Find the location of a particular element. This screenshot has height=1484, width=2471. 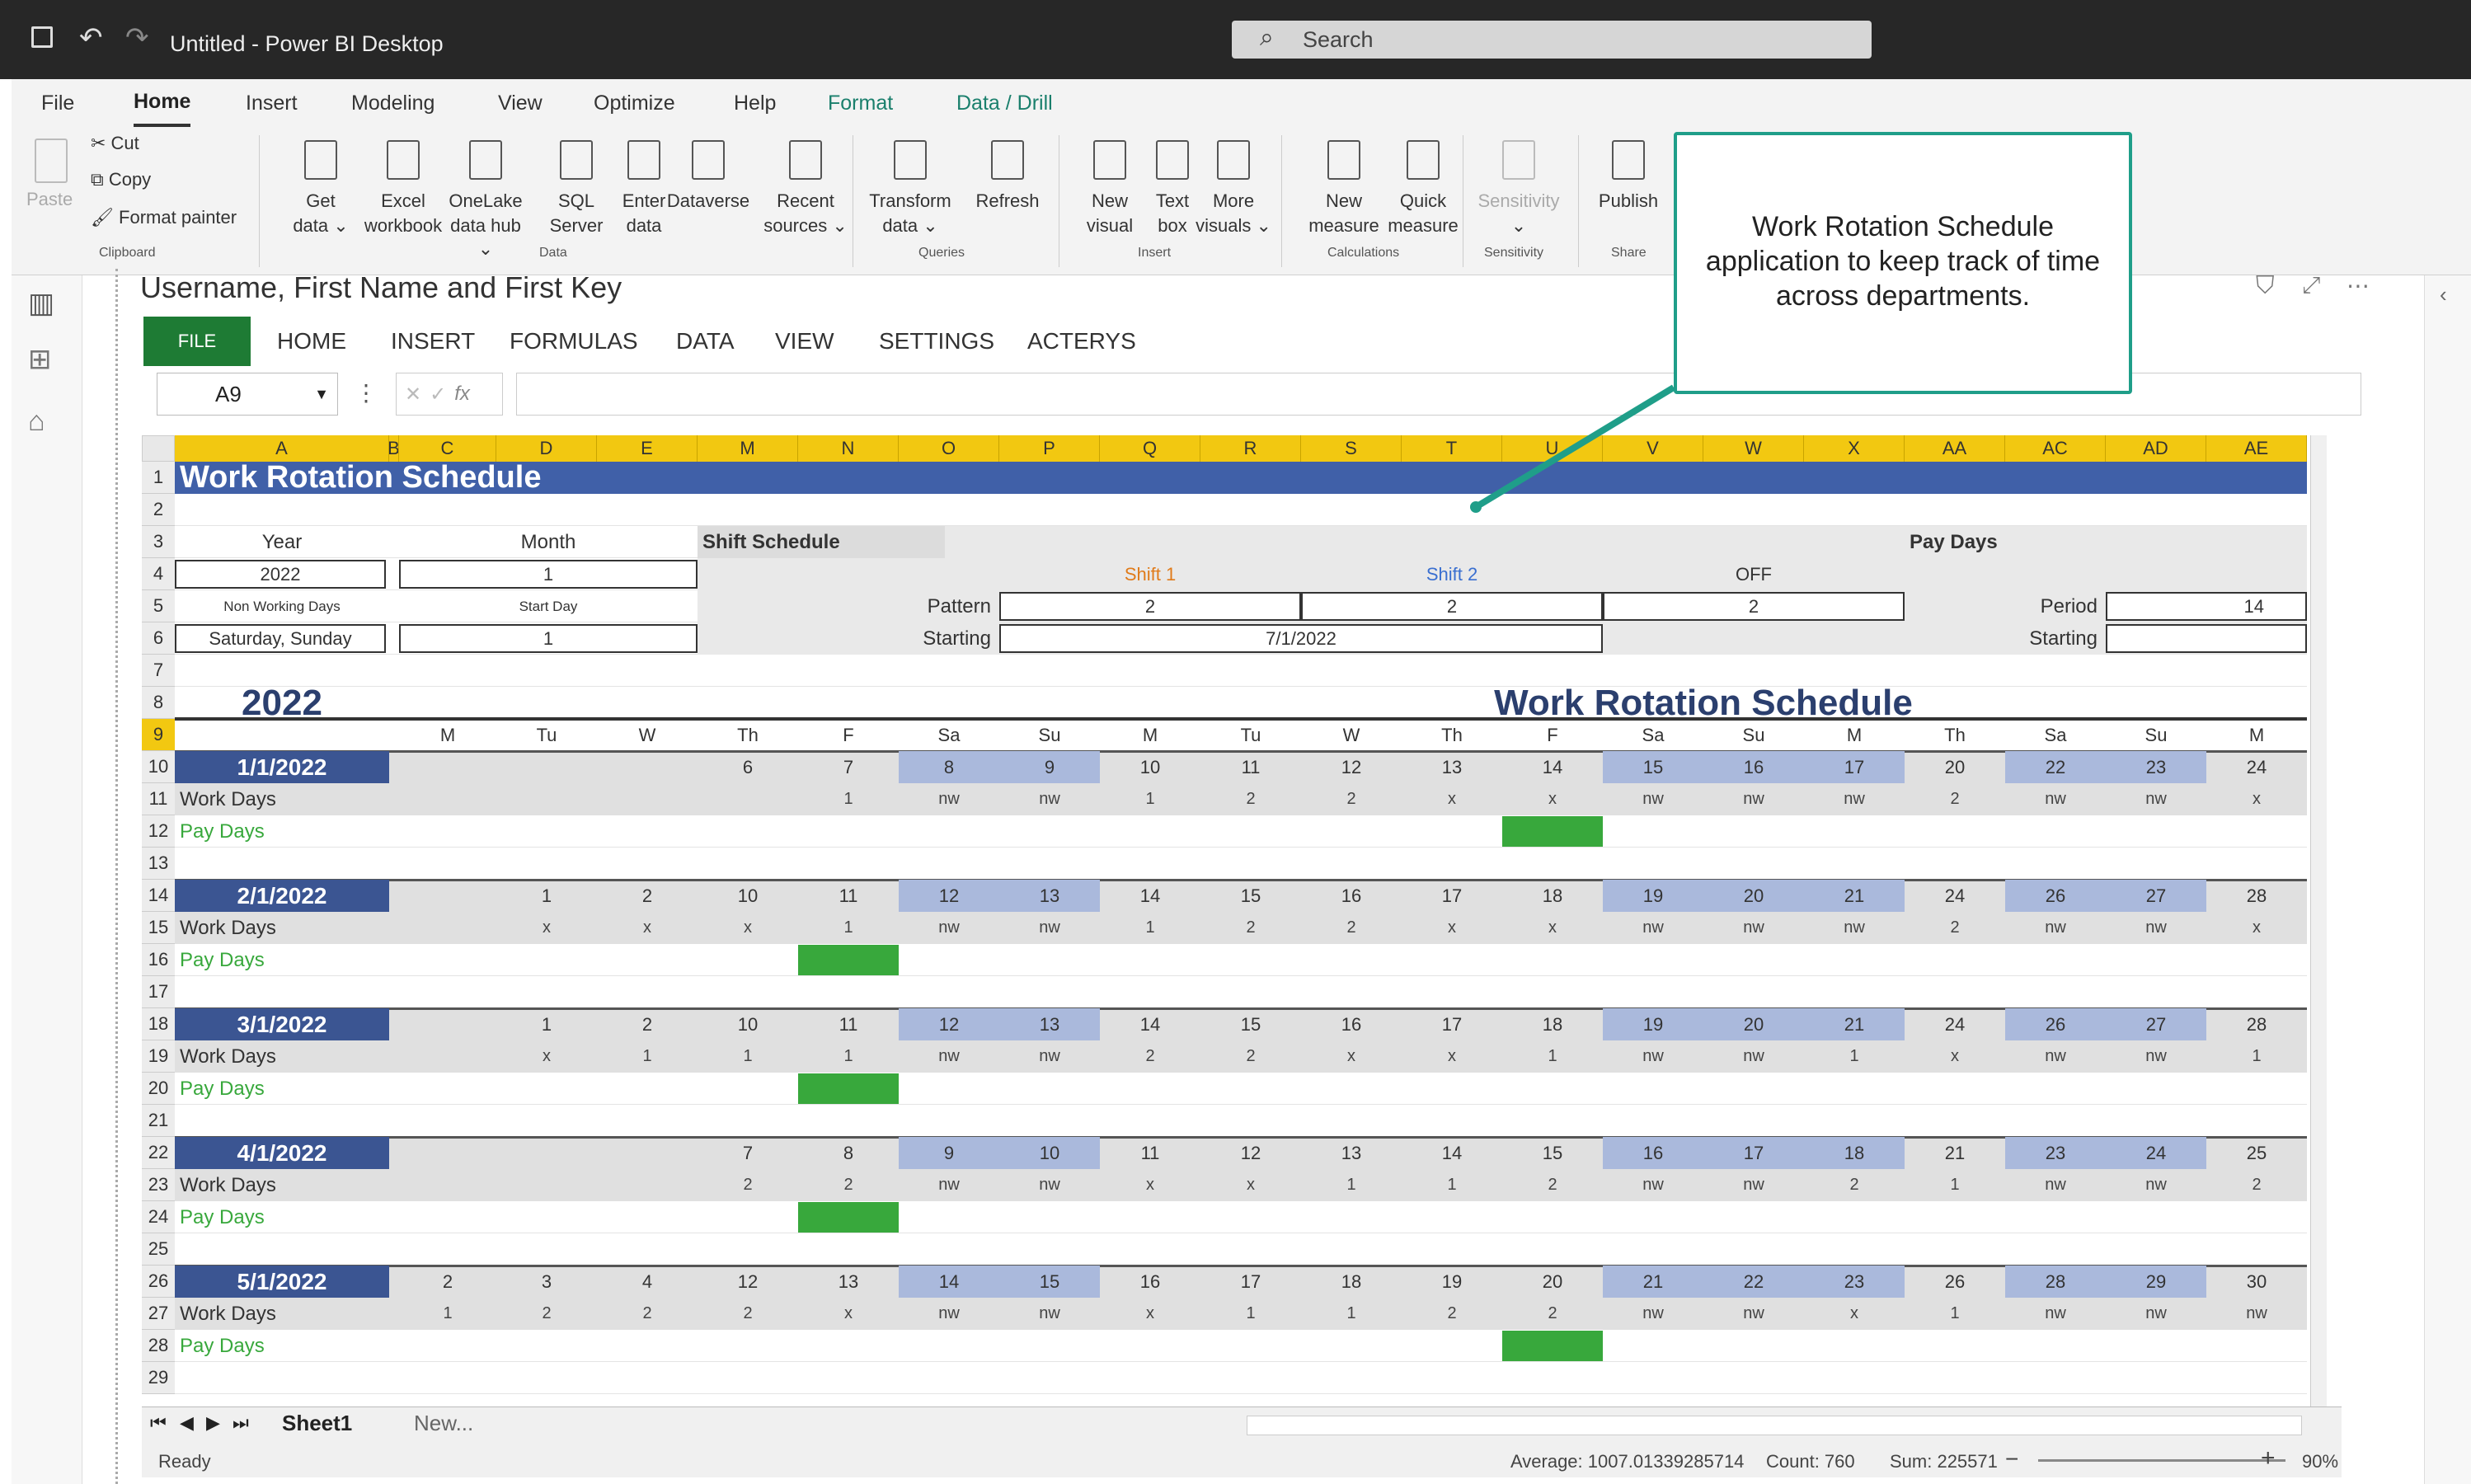

menu-modeling: Modeling is located at coordinates (393, 103).